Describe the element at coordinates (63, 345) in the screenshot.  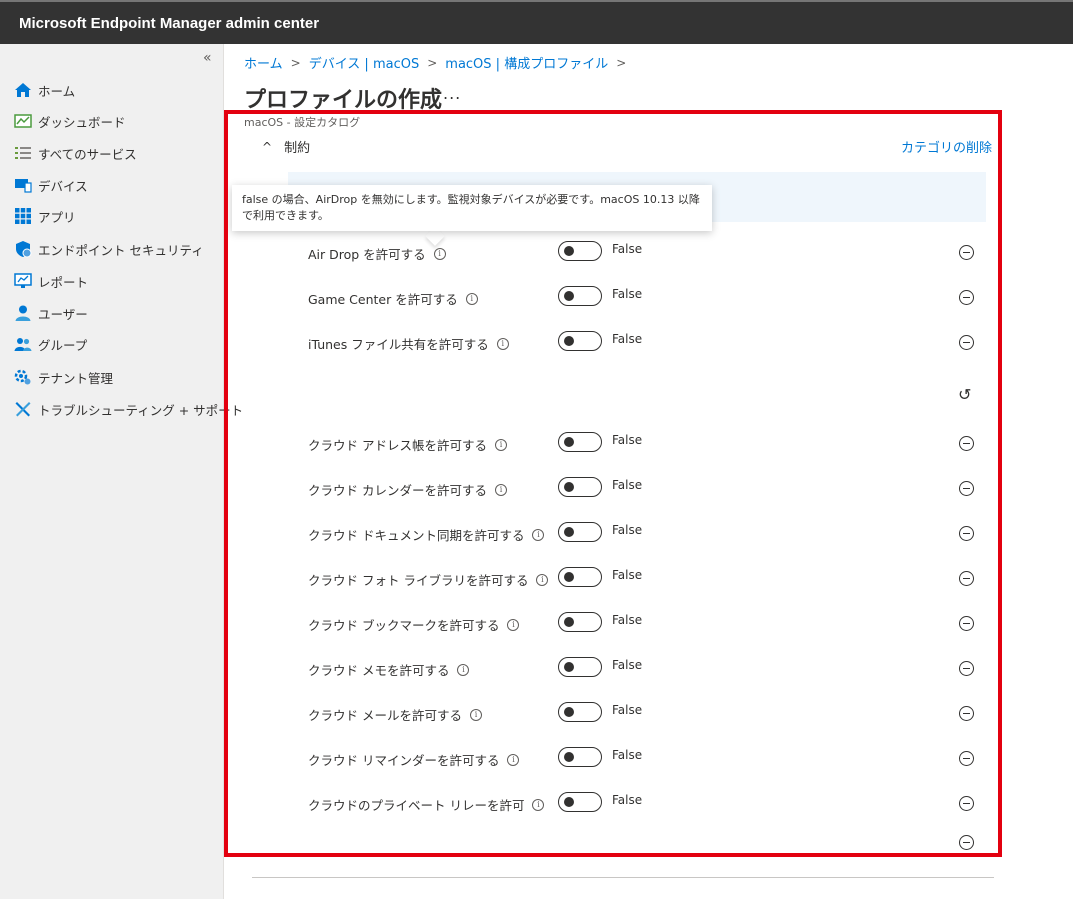
I see `sidebar-item-label: グループ` at that location.